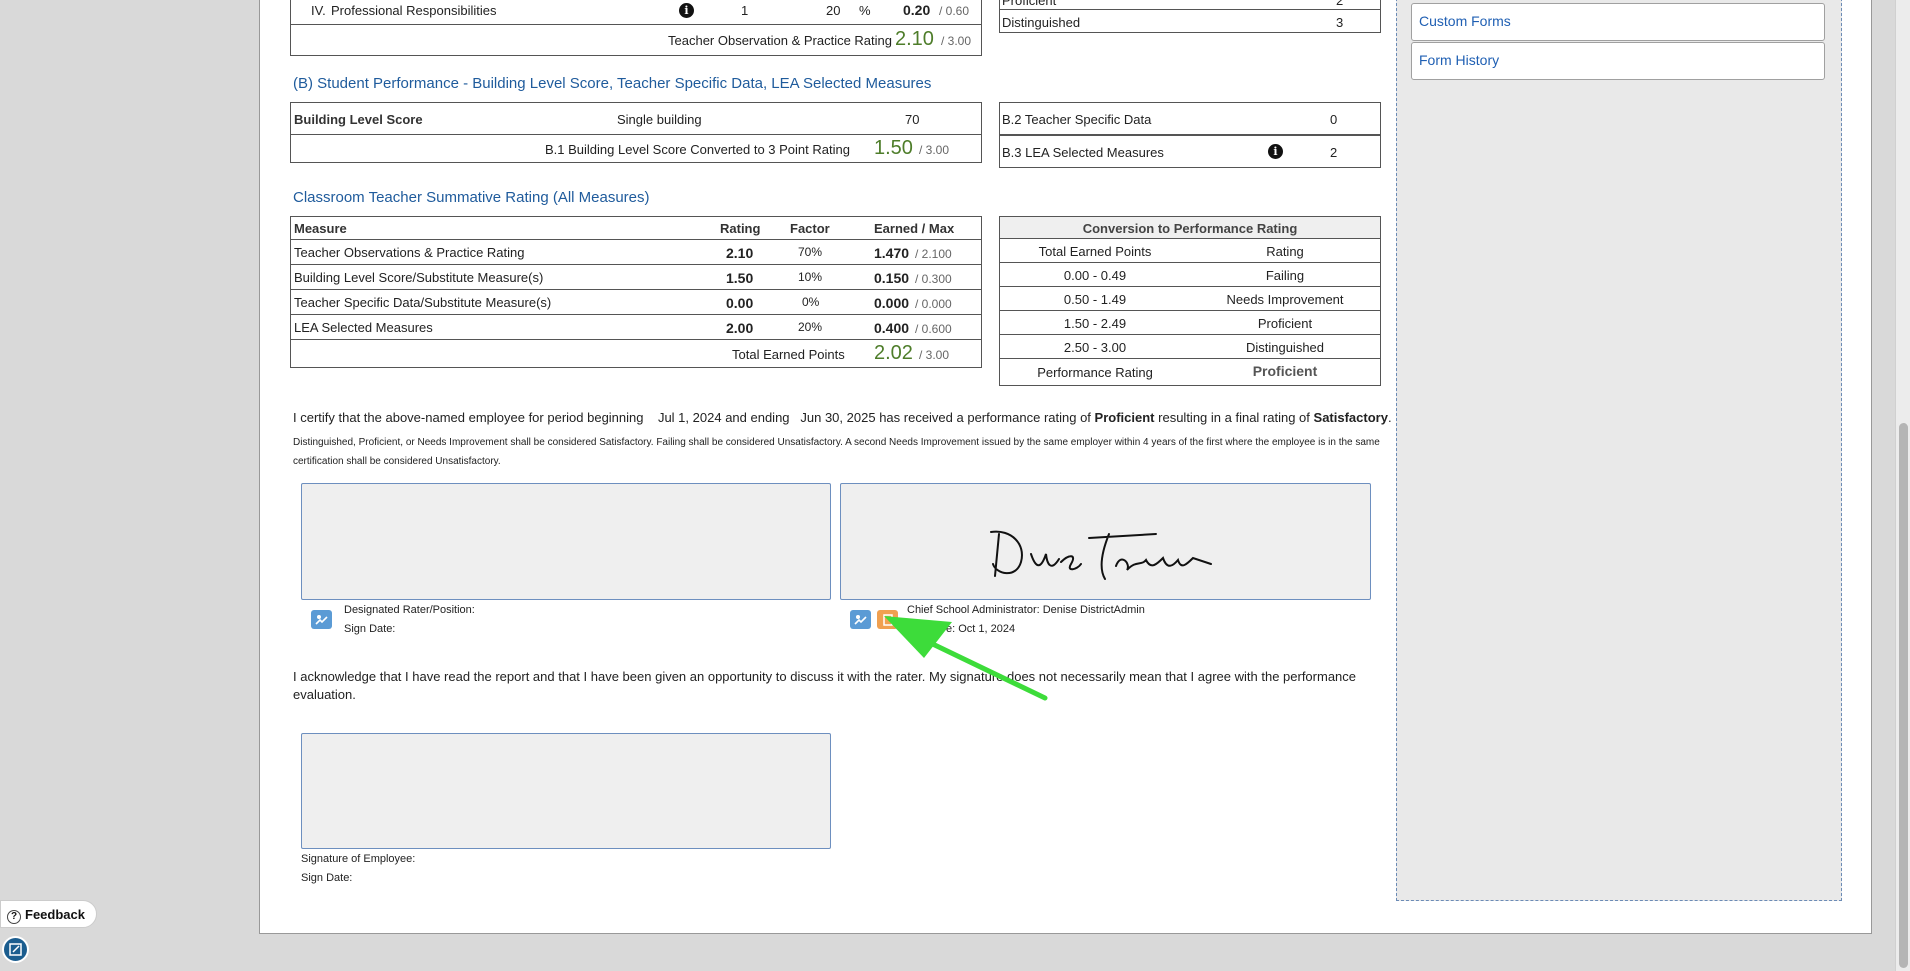  I want to click on row-1-rating: 2.10, so click(740, 253).